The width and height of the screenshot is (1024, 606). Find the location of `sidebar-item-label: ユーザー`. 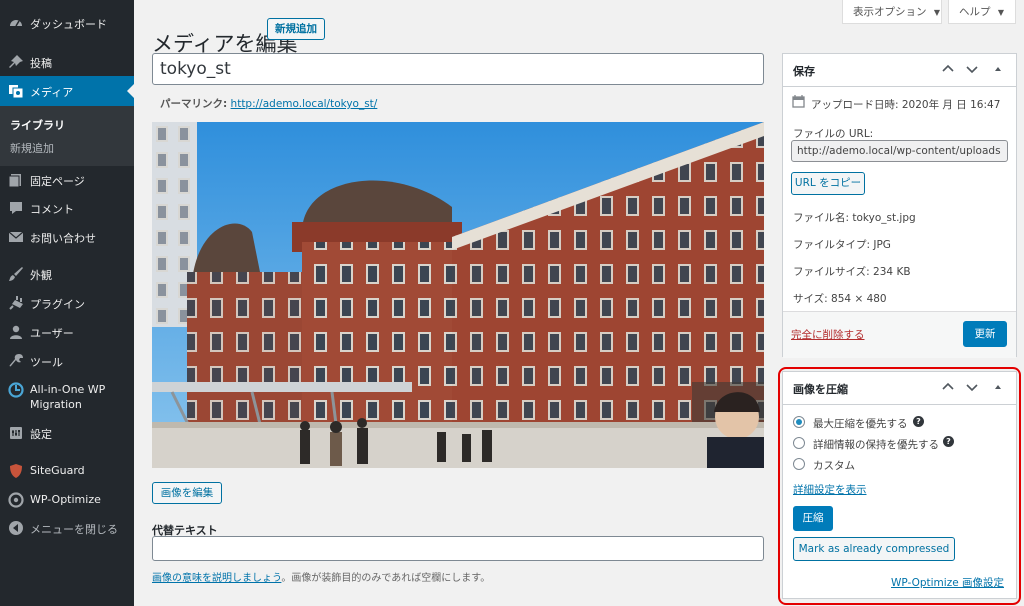

sidebar-item-label: ユーザー is located at coordinates (52, 333).